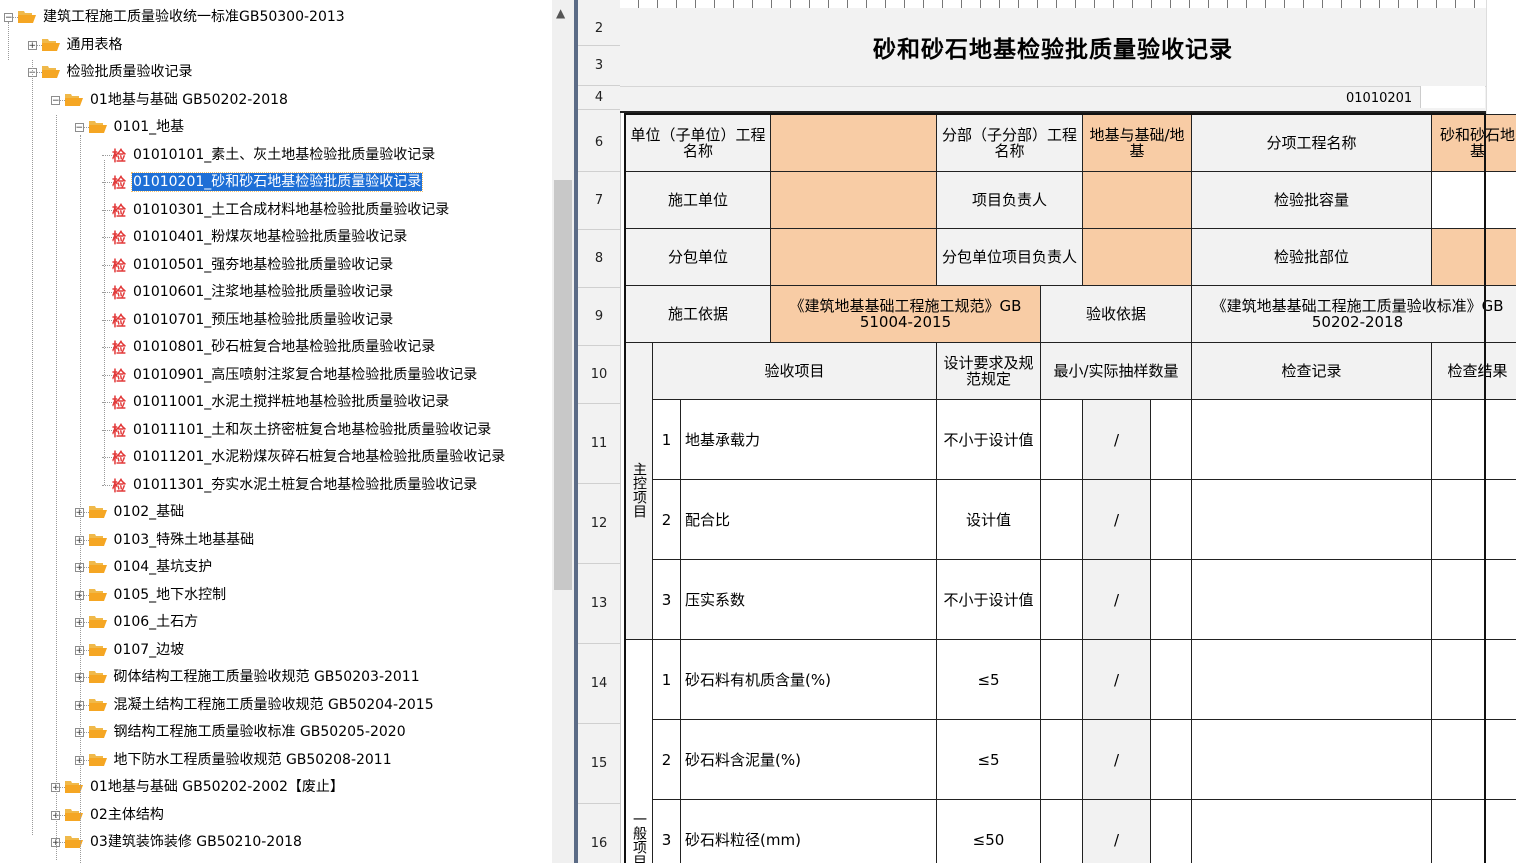  Describe the element at coordinates (263, 292) in the screenshot. I see `tree-item-label: 01010601_注浆地基检验批质量验收记录` at that location.